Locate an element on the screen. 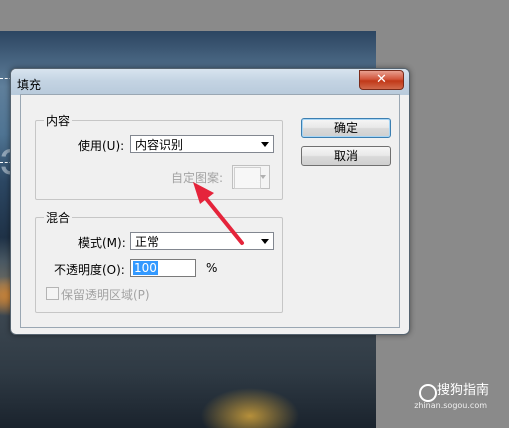 The image size is (509, 428). content-group-label: 内容 is located at coordinates (58, 120).